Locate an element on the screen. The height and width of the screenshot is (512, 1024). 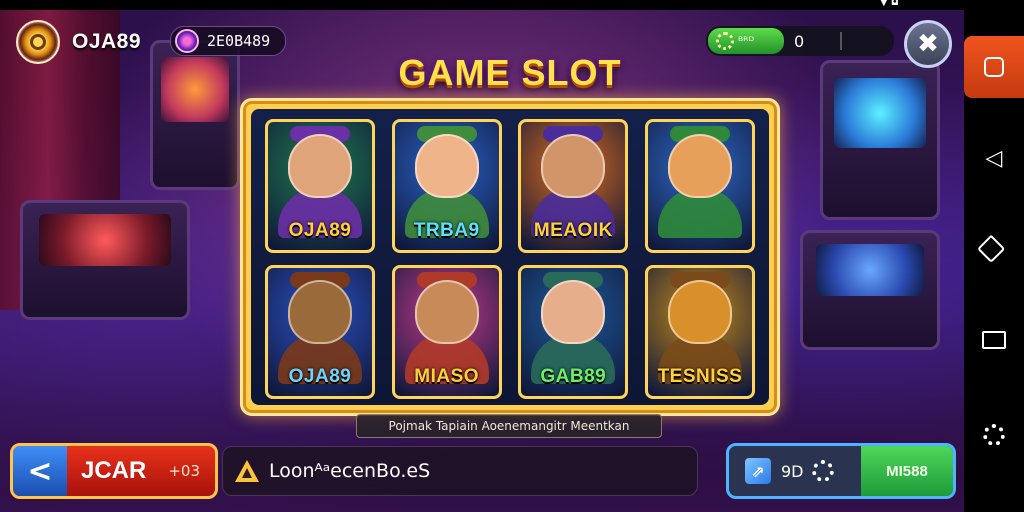
home-icon is located at coordinates (991, 248).